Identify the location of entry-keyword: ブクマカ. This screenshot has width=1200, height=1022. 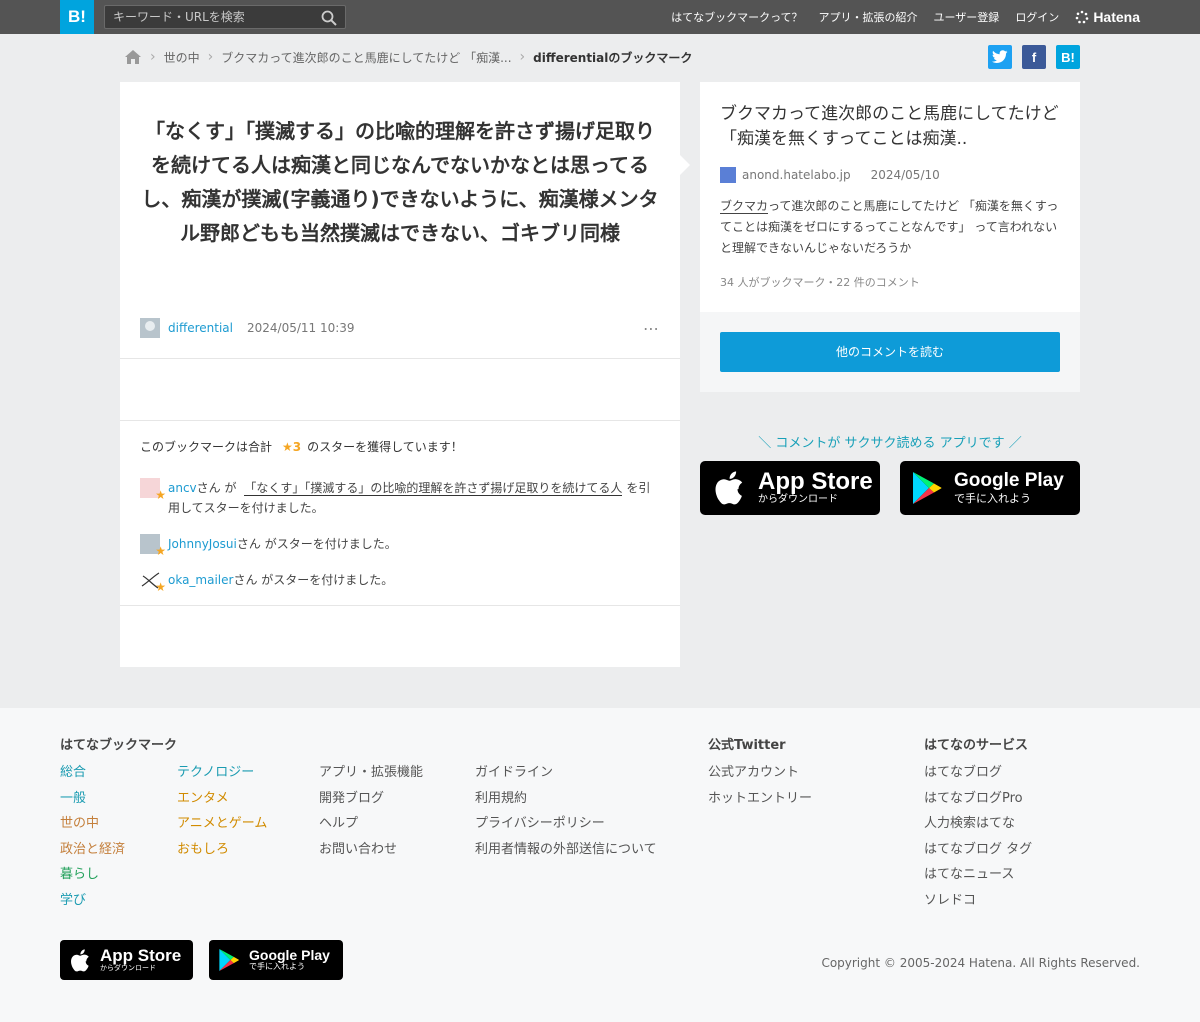
(744, 206).